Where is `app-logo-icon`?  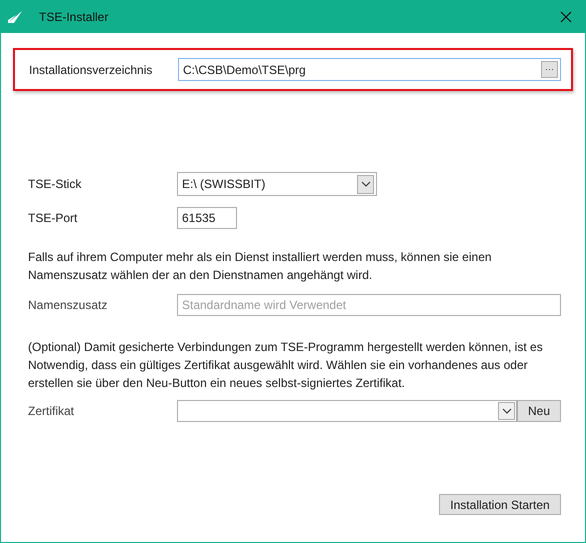 app-logo-icon is located at coordinates (15, 17).